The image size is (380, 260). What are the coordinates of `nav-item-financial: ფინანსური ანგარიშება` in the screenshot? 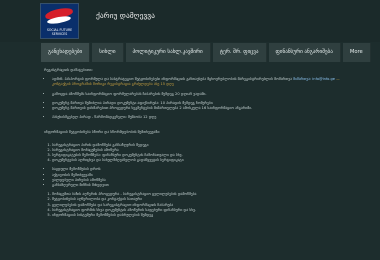 It's located at (304, 52).